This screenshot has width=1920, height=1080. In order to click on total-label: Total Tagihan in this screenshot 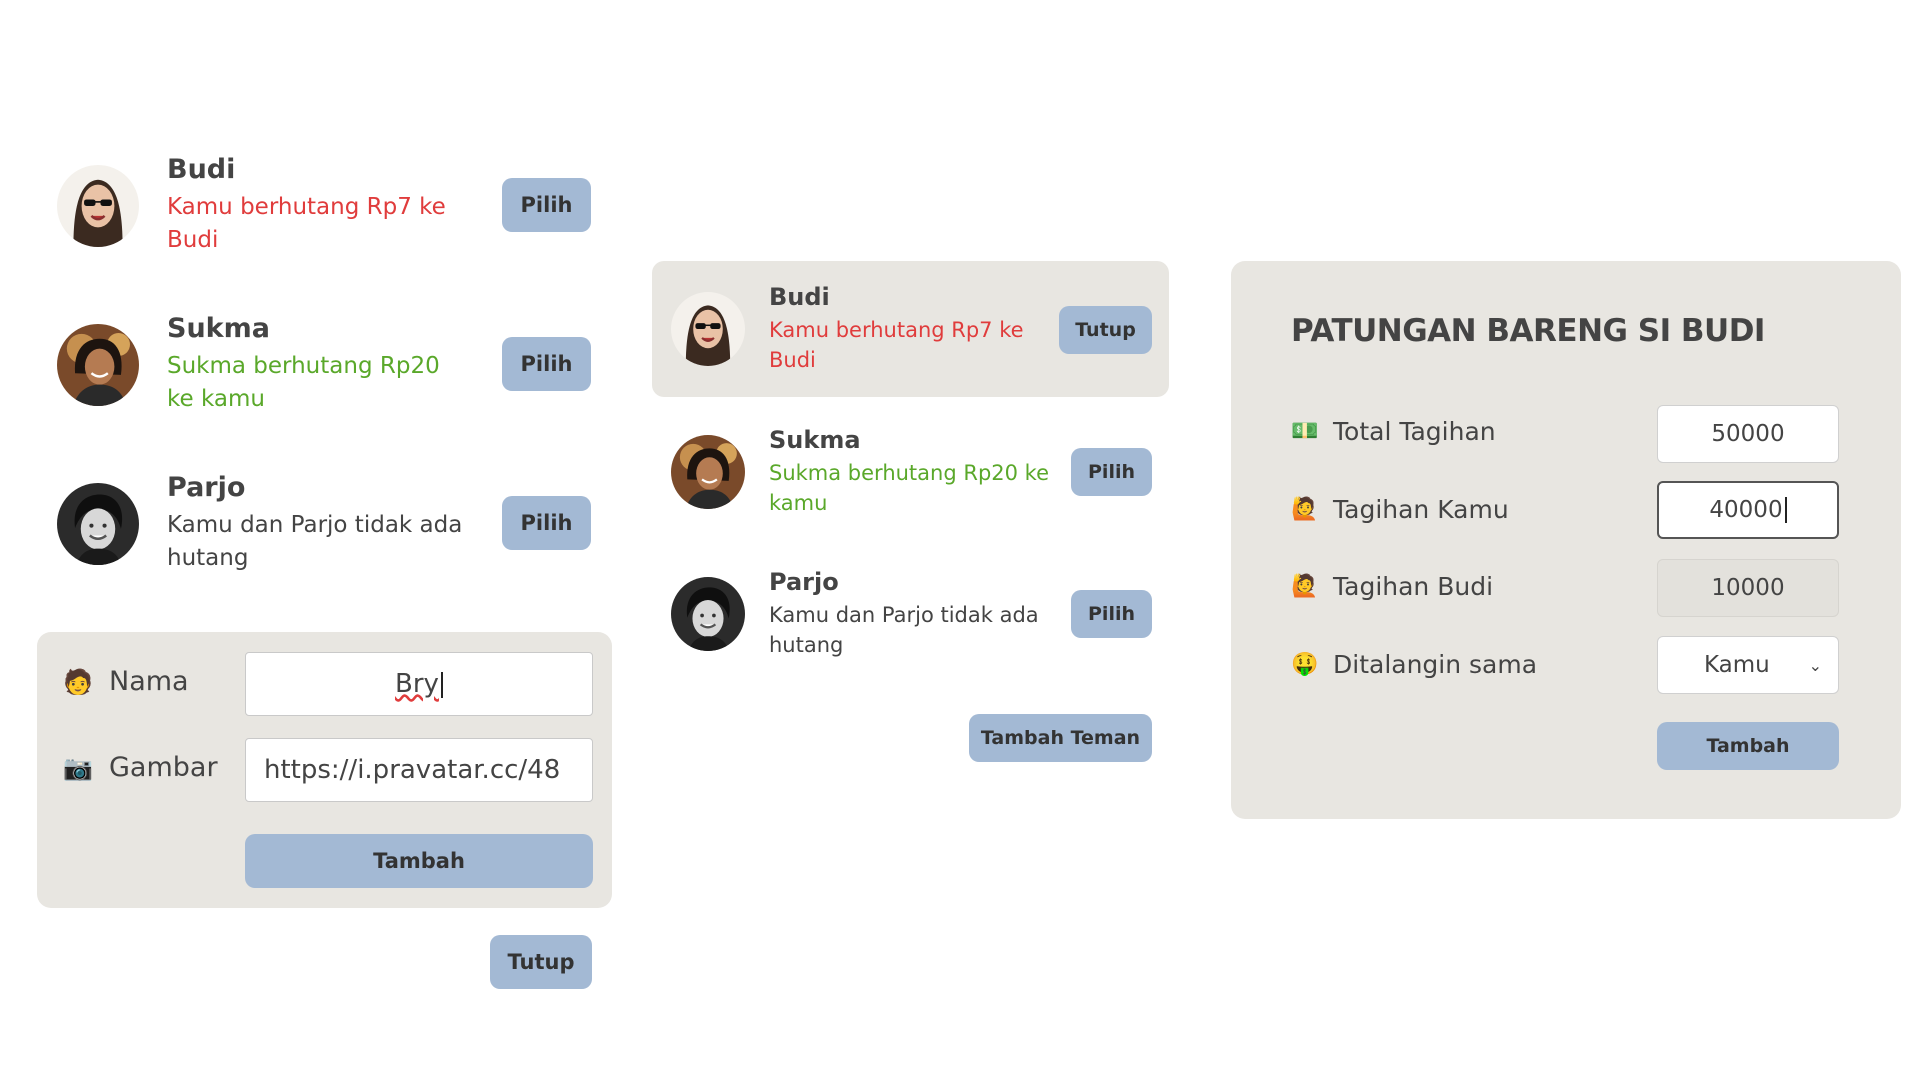, I will do `click(1414, 431)`.